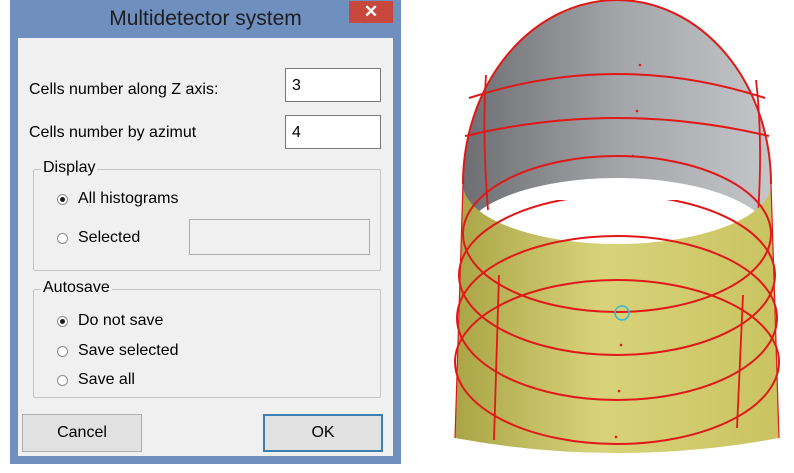 The image size is (794, 473). Describe the element at coordinates (323, 433) in the screenshot. I see `ok-button: OK` at that location.